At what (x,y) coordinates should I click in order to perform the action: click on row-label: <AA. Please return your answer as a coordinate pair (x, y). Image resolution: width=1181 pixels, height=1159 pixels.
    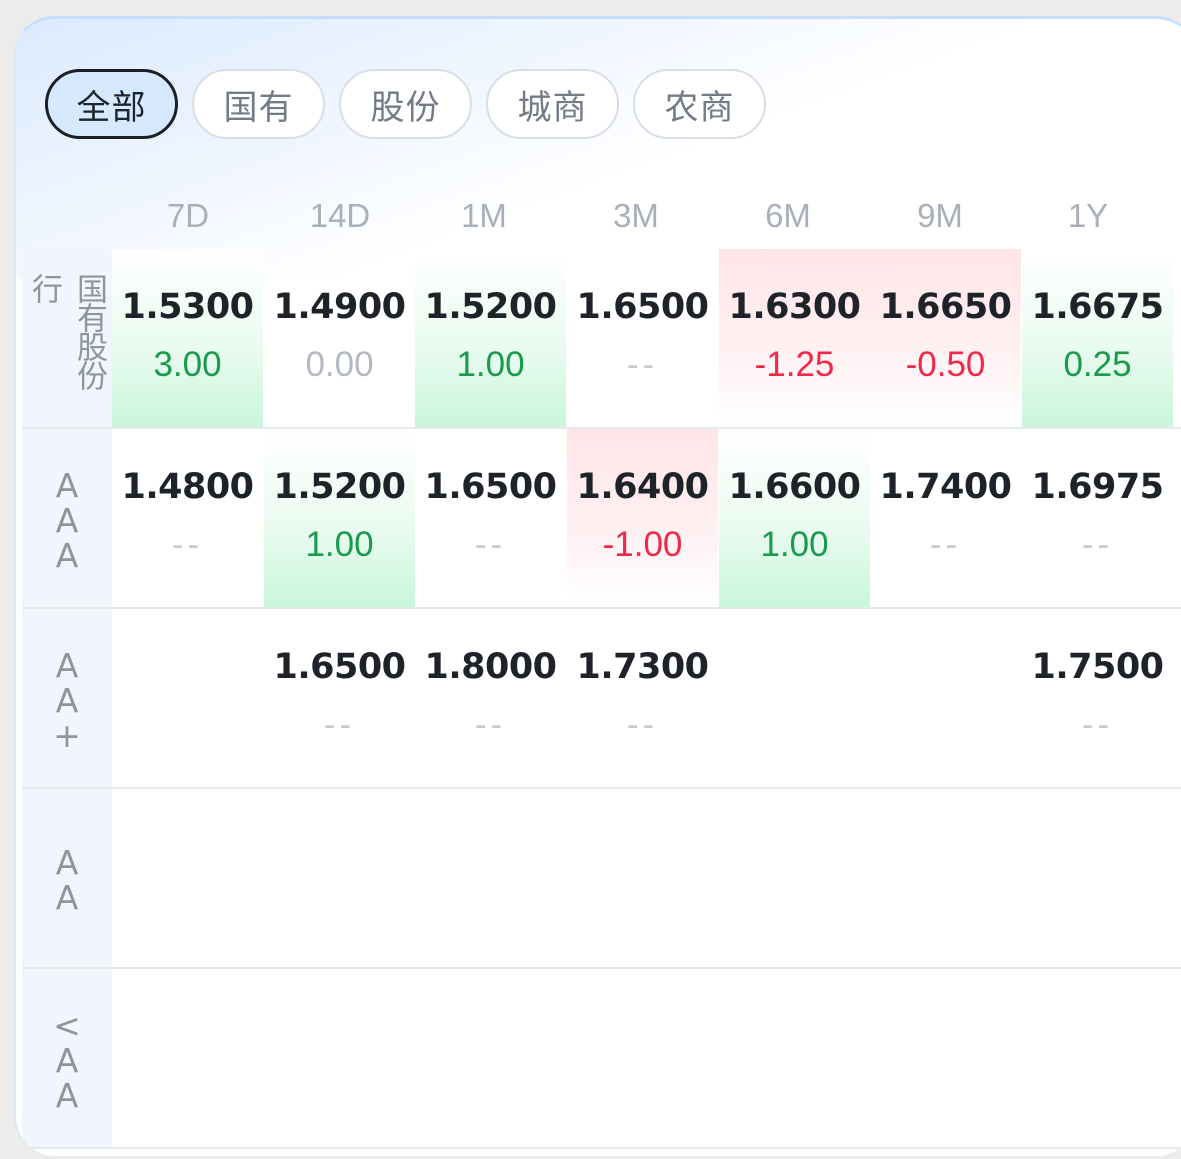
    Looking at the image, I should click on (67, 1058).